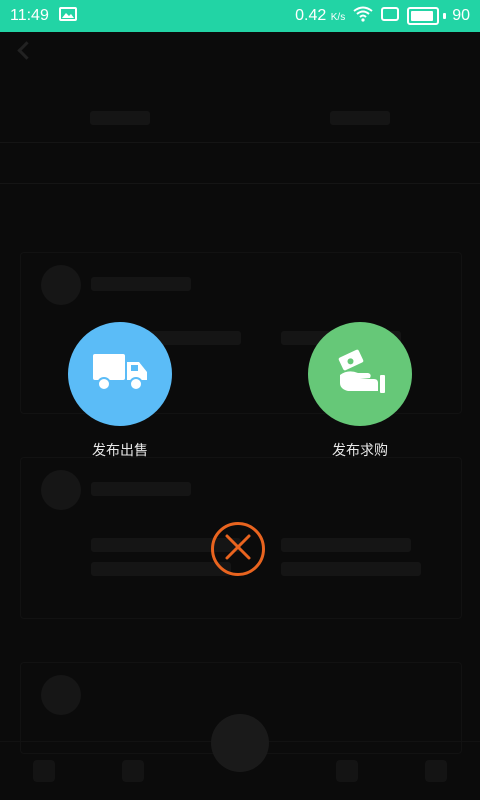 This screenshot has width=480, height=800. Describe the element at coordinates (461, 15) in the screenshot. I see `battery-level: 90` at that location.